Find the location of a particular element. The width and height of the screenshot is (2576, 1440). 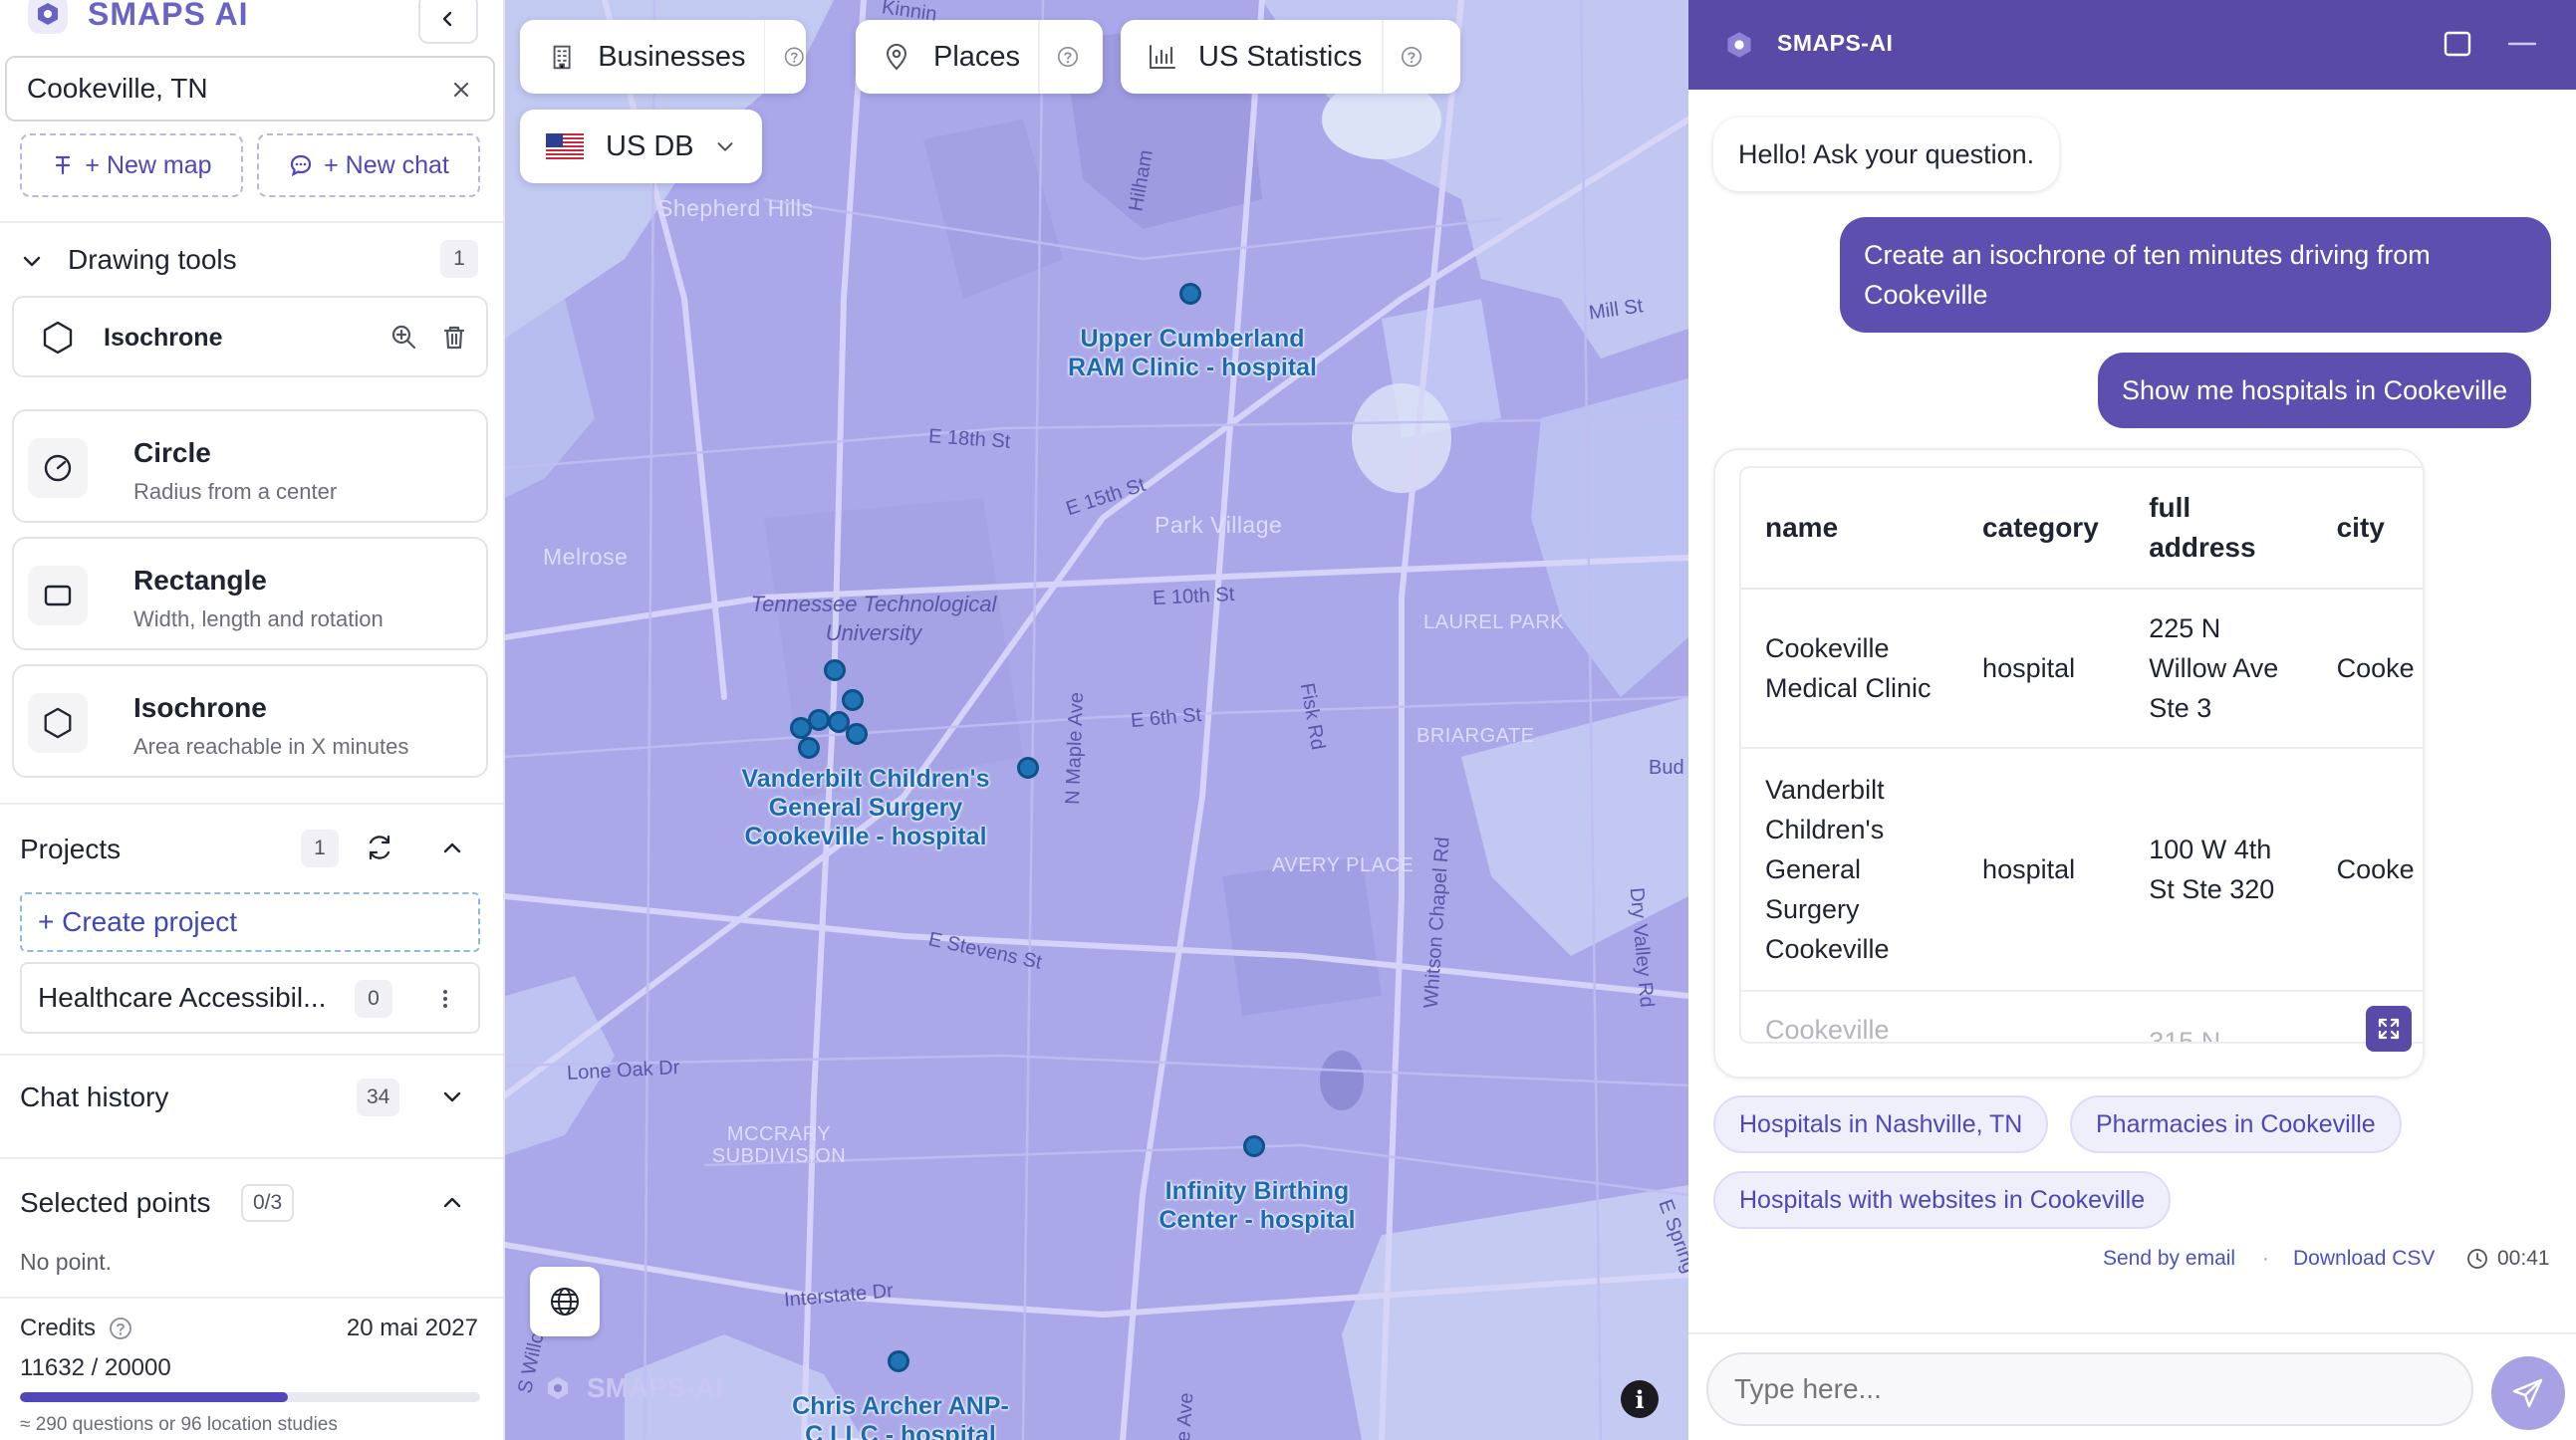

credits-note: ≈ 290 questions or 96 location studies is located at coordinates (179, 1424).